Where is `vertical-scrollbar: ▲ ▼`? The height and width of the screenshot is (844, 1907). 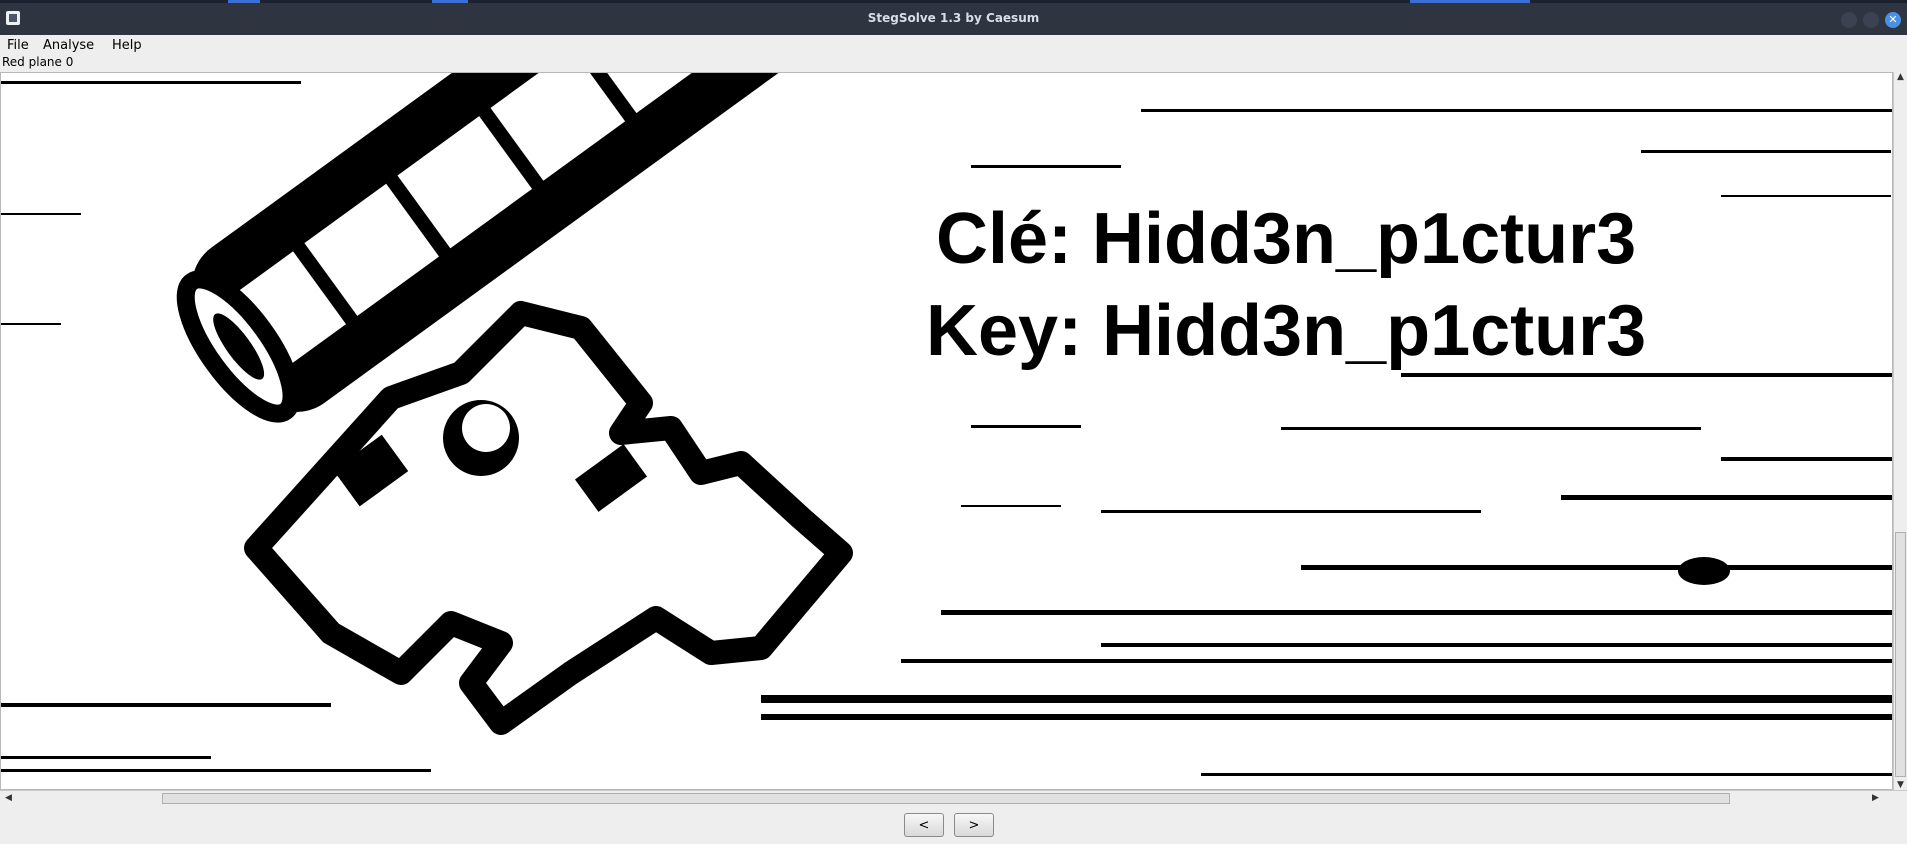 vertical-scrollbar: ▲ ▼ is located at coordinates (1900, 431).